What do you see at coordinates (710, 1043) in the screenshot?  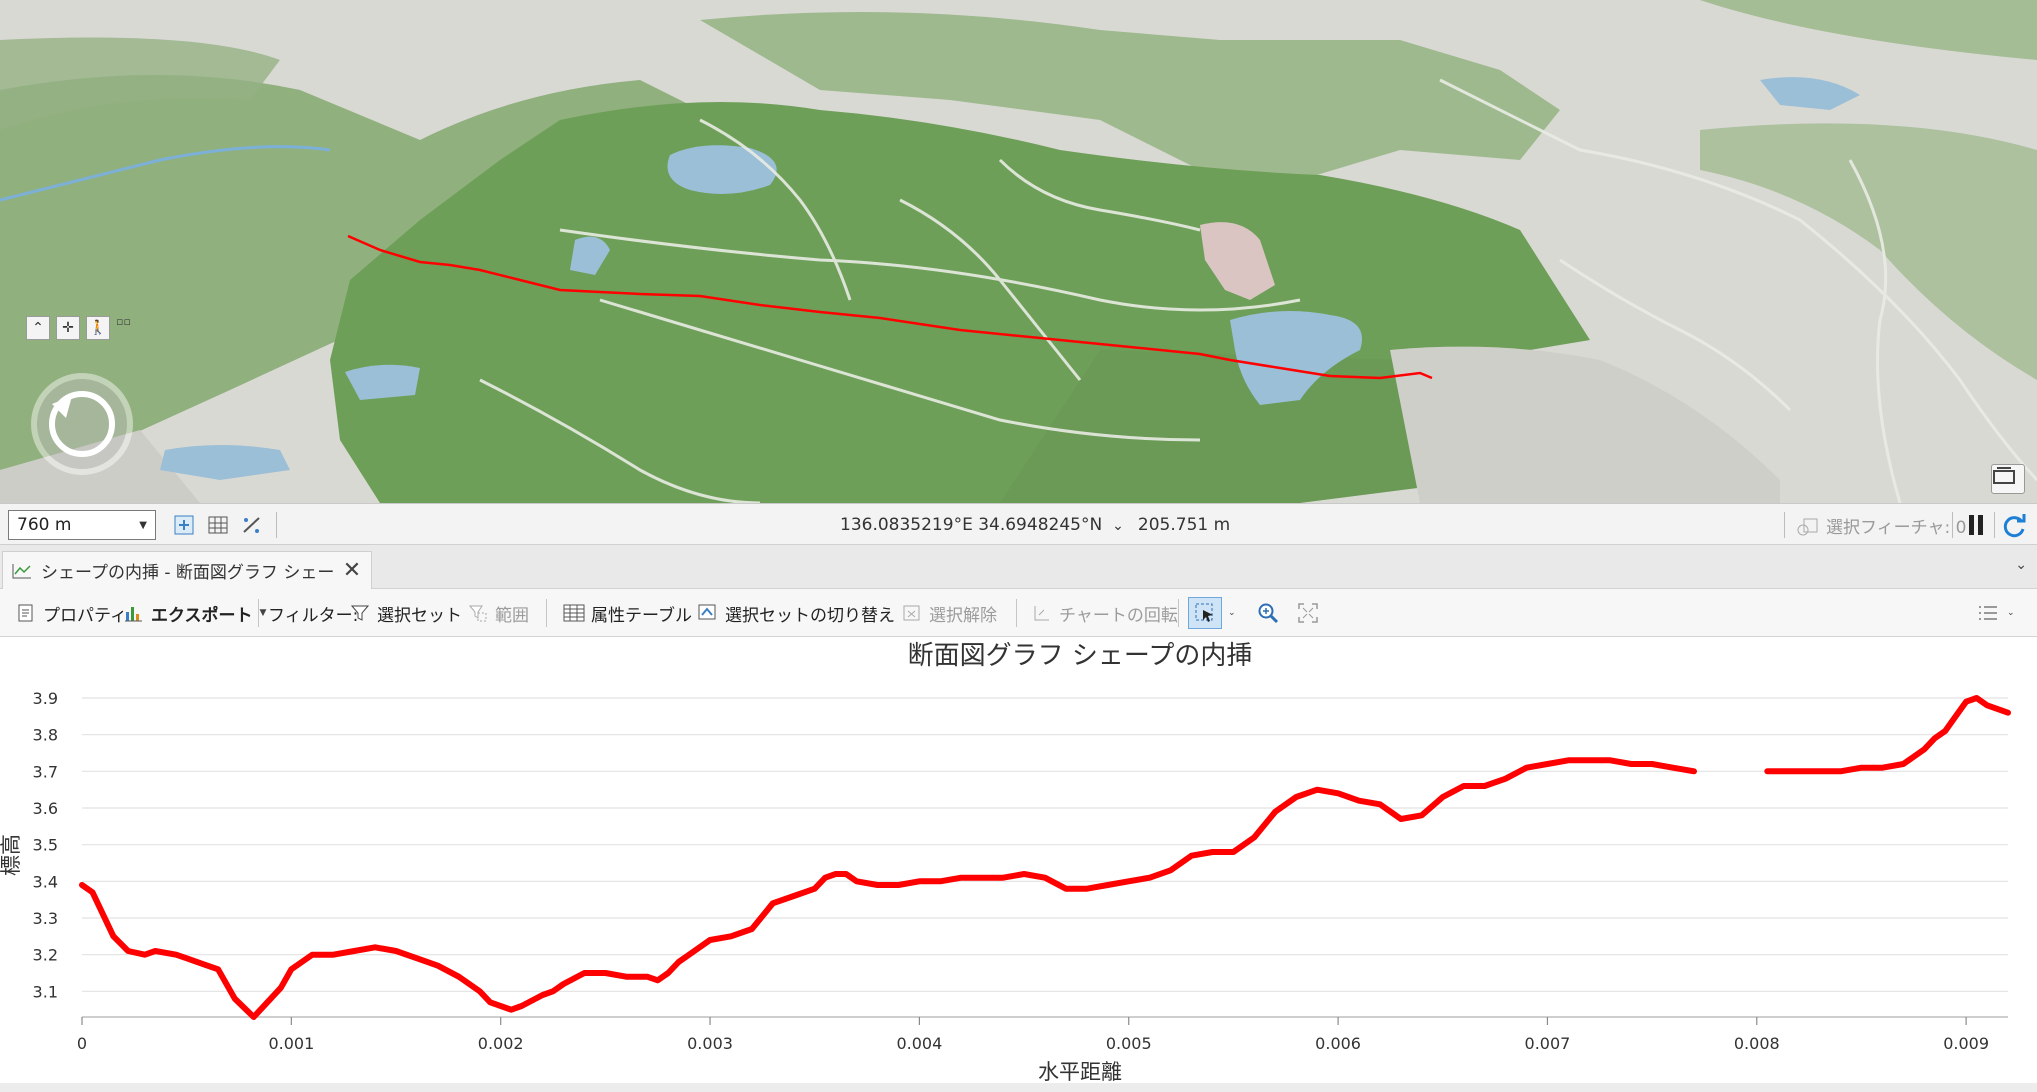 I see `x-tick-label: 0.003` at bounding box center [710, 1043].